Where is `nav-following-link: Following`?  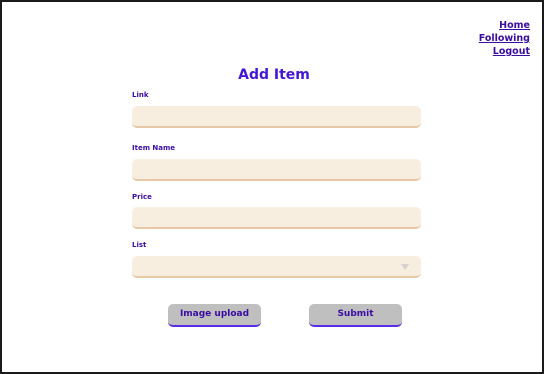
nav-following-link: Following is located at coordinates (504, 38).